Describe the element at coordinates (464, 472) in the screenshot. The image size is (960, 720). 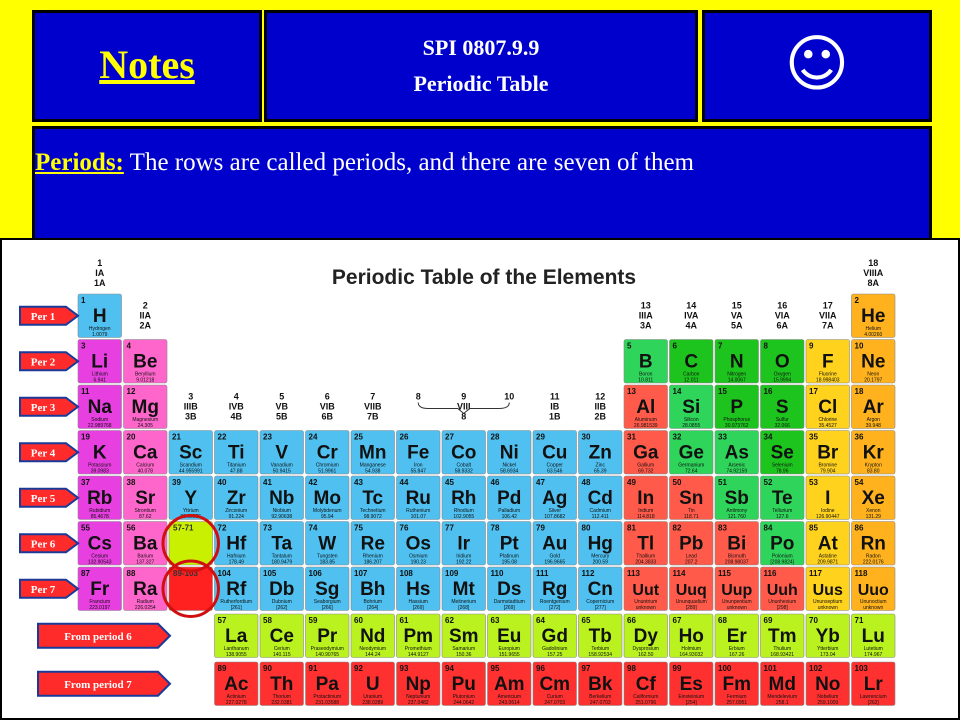
I see `element-co-mass: 58.9332` at that location.